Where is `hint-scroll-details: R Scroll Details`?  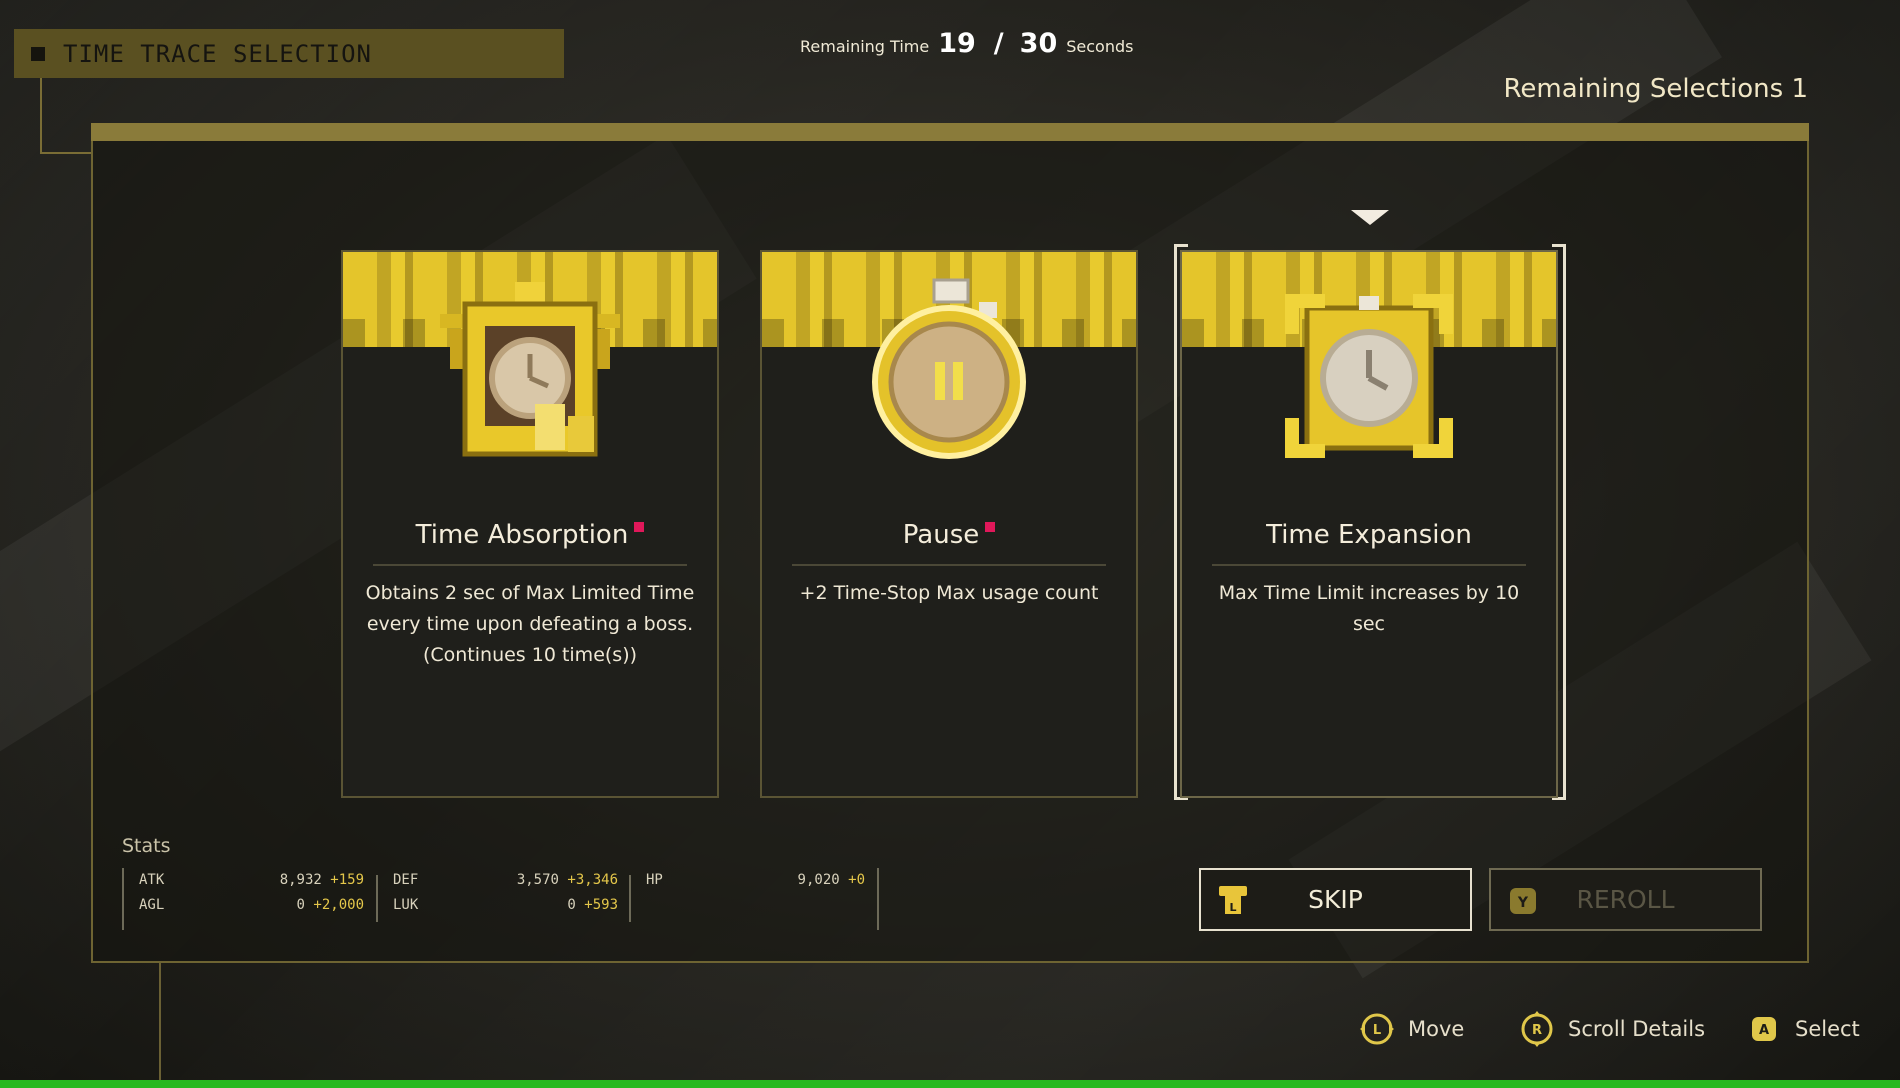 hint-scroll-details: R Scroll Details is located at coordinates (1611, 1029).